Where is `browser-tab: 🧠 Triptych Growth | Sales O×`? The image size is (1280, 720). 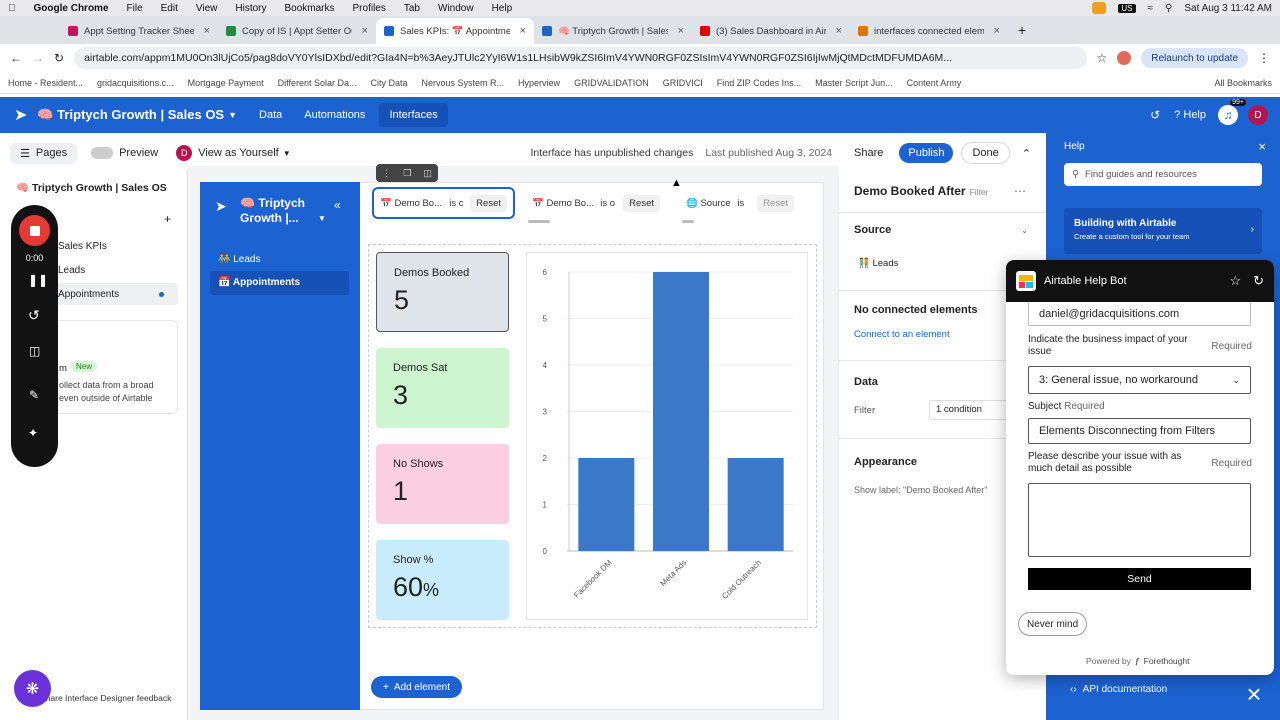 browser-tab: 🧠 Triptych Growth | Sales O× is located at coordinates (613, 31).